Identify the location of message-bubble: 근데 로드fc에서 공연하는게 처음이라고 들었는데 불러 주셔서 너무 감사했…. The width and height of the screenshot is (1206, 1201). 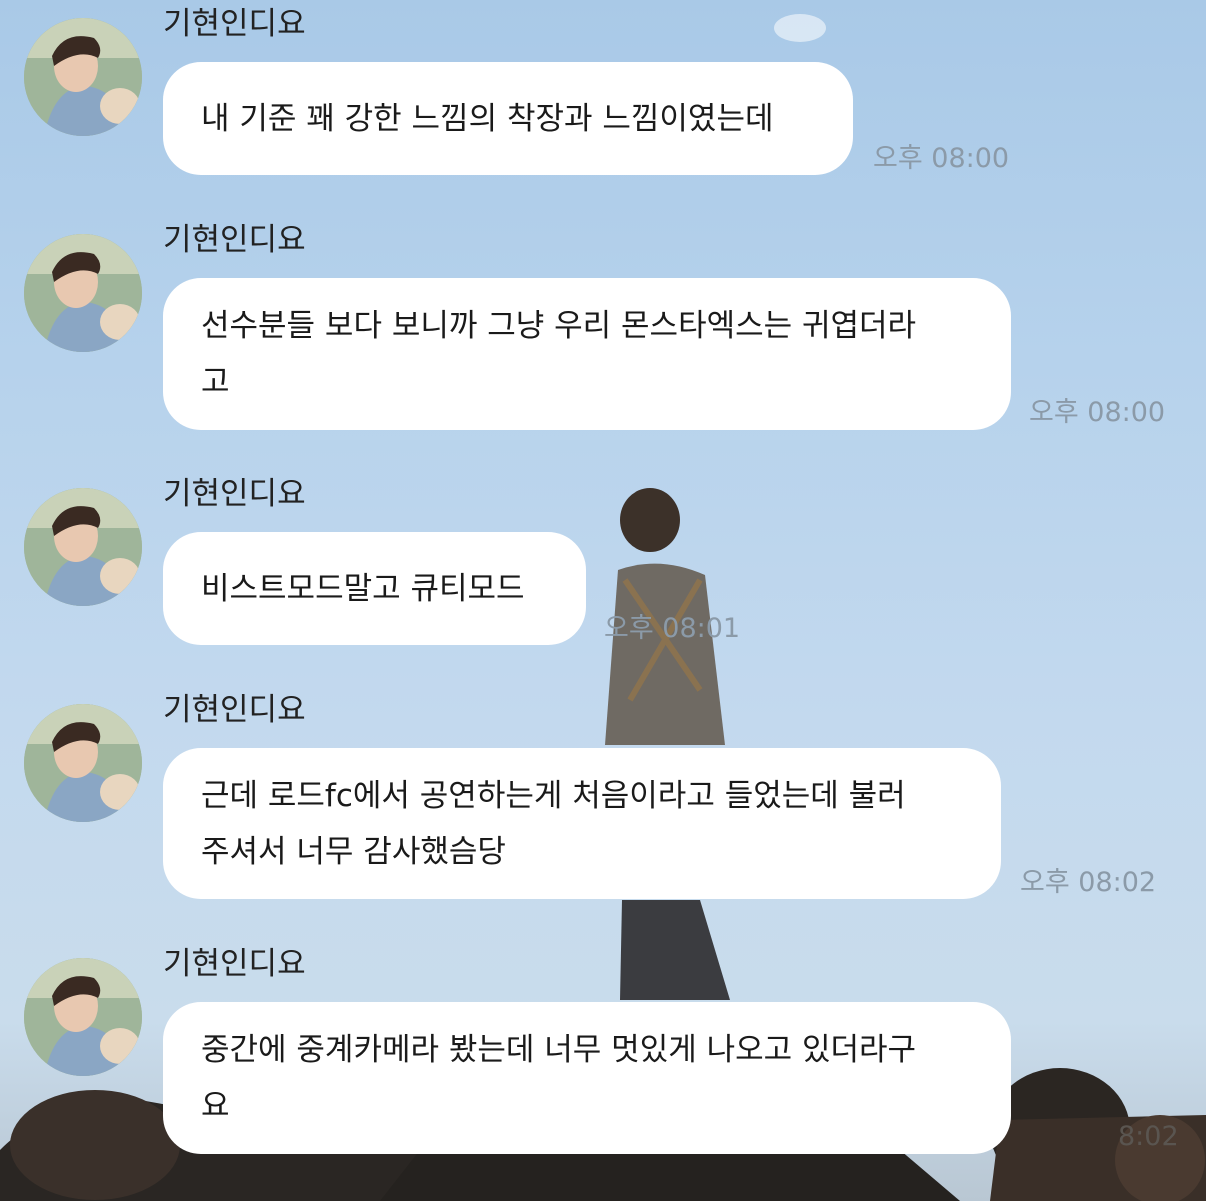
(582, 823).